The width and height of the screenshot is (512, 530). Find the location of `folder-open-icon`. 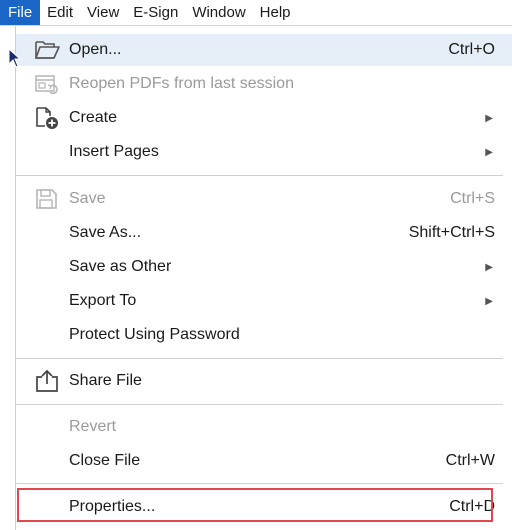

folder-open-icon is located at coordinates (47, 50).